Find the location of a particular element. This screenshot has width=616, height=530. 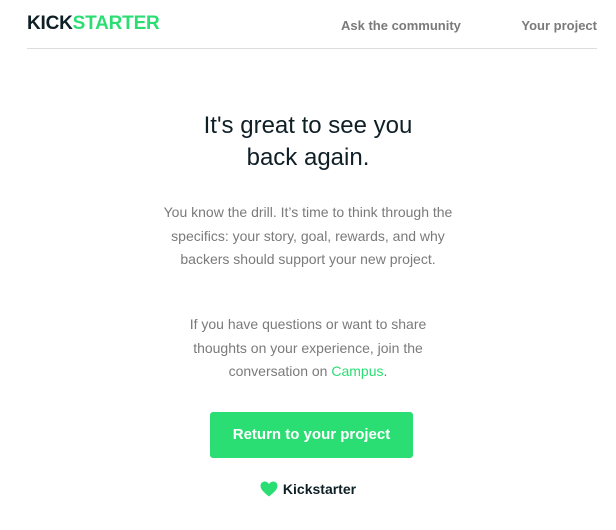

campus-link: Campus is located at coordinates (357, 371).